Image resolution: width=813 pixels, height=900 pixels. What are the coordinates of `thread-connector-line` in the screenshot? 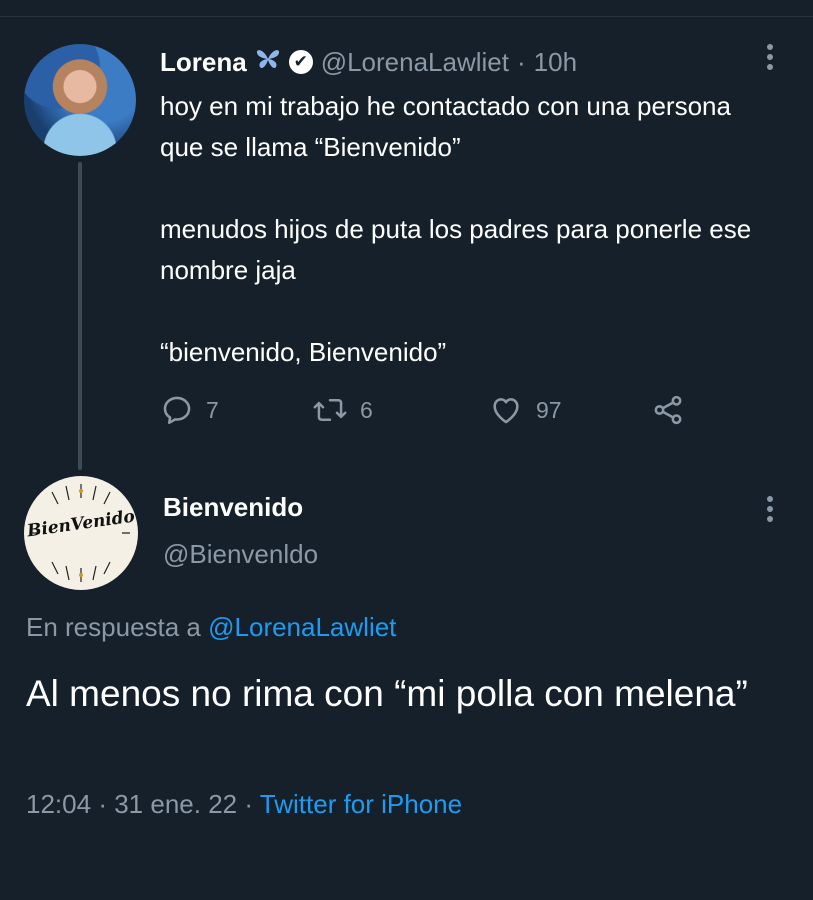 It's located at (80, 316).